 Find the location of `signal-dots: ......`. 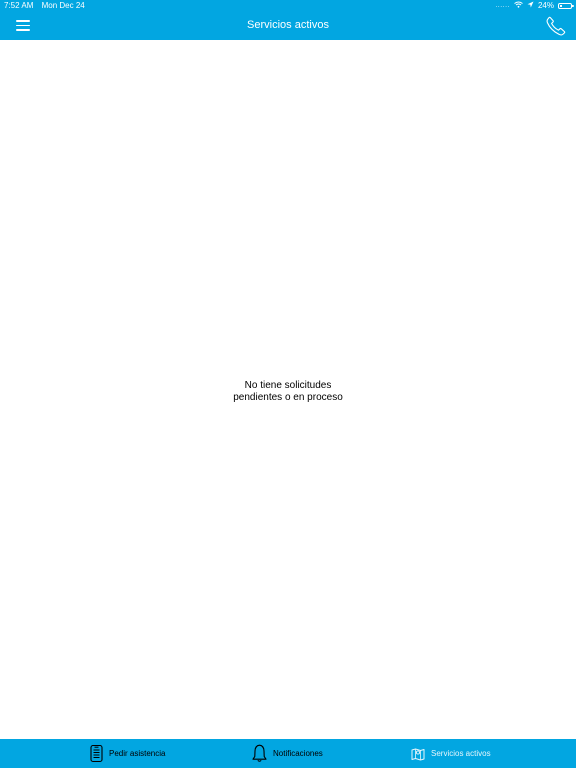

signal-dots: ...... is located at coordinates (502, 5).